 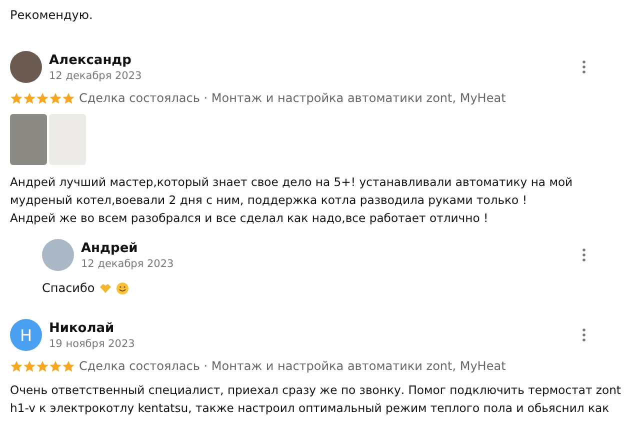 I want to click on review-text: Очень ответственный специалист, приехал сразу же по звонку. Помог подключить термостат zont h1-v к электрокотлу kentatsu, также настроил оптимальный режим теплого пола и обьяснил как, so click(x=316, y=399).